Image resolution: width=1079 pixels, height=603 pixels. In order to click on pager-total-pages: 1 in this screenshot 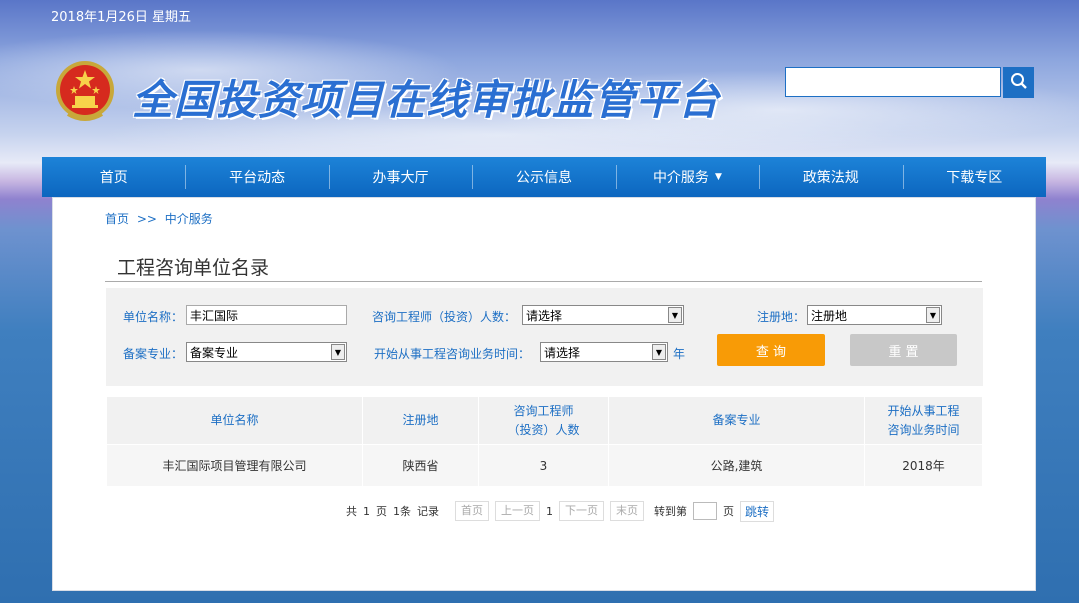, I will do `click(366, 511)`.